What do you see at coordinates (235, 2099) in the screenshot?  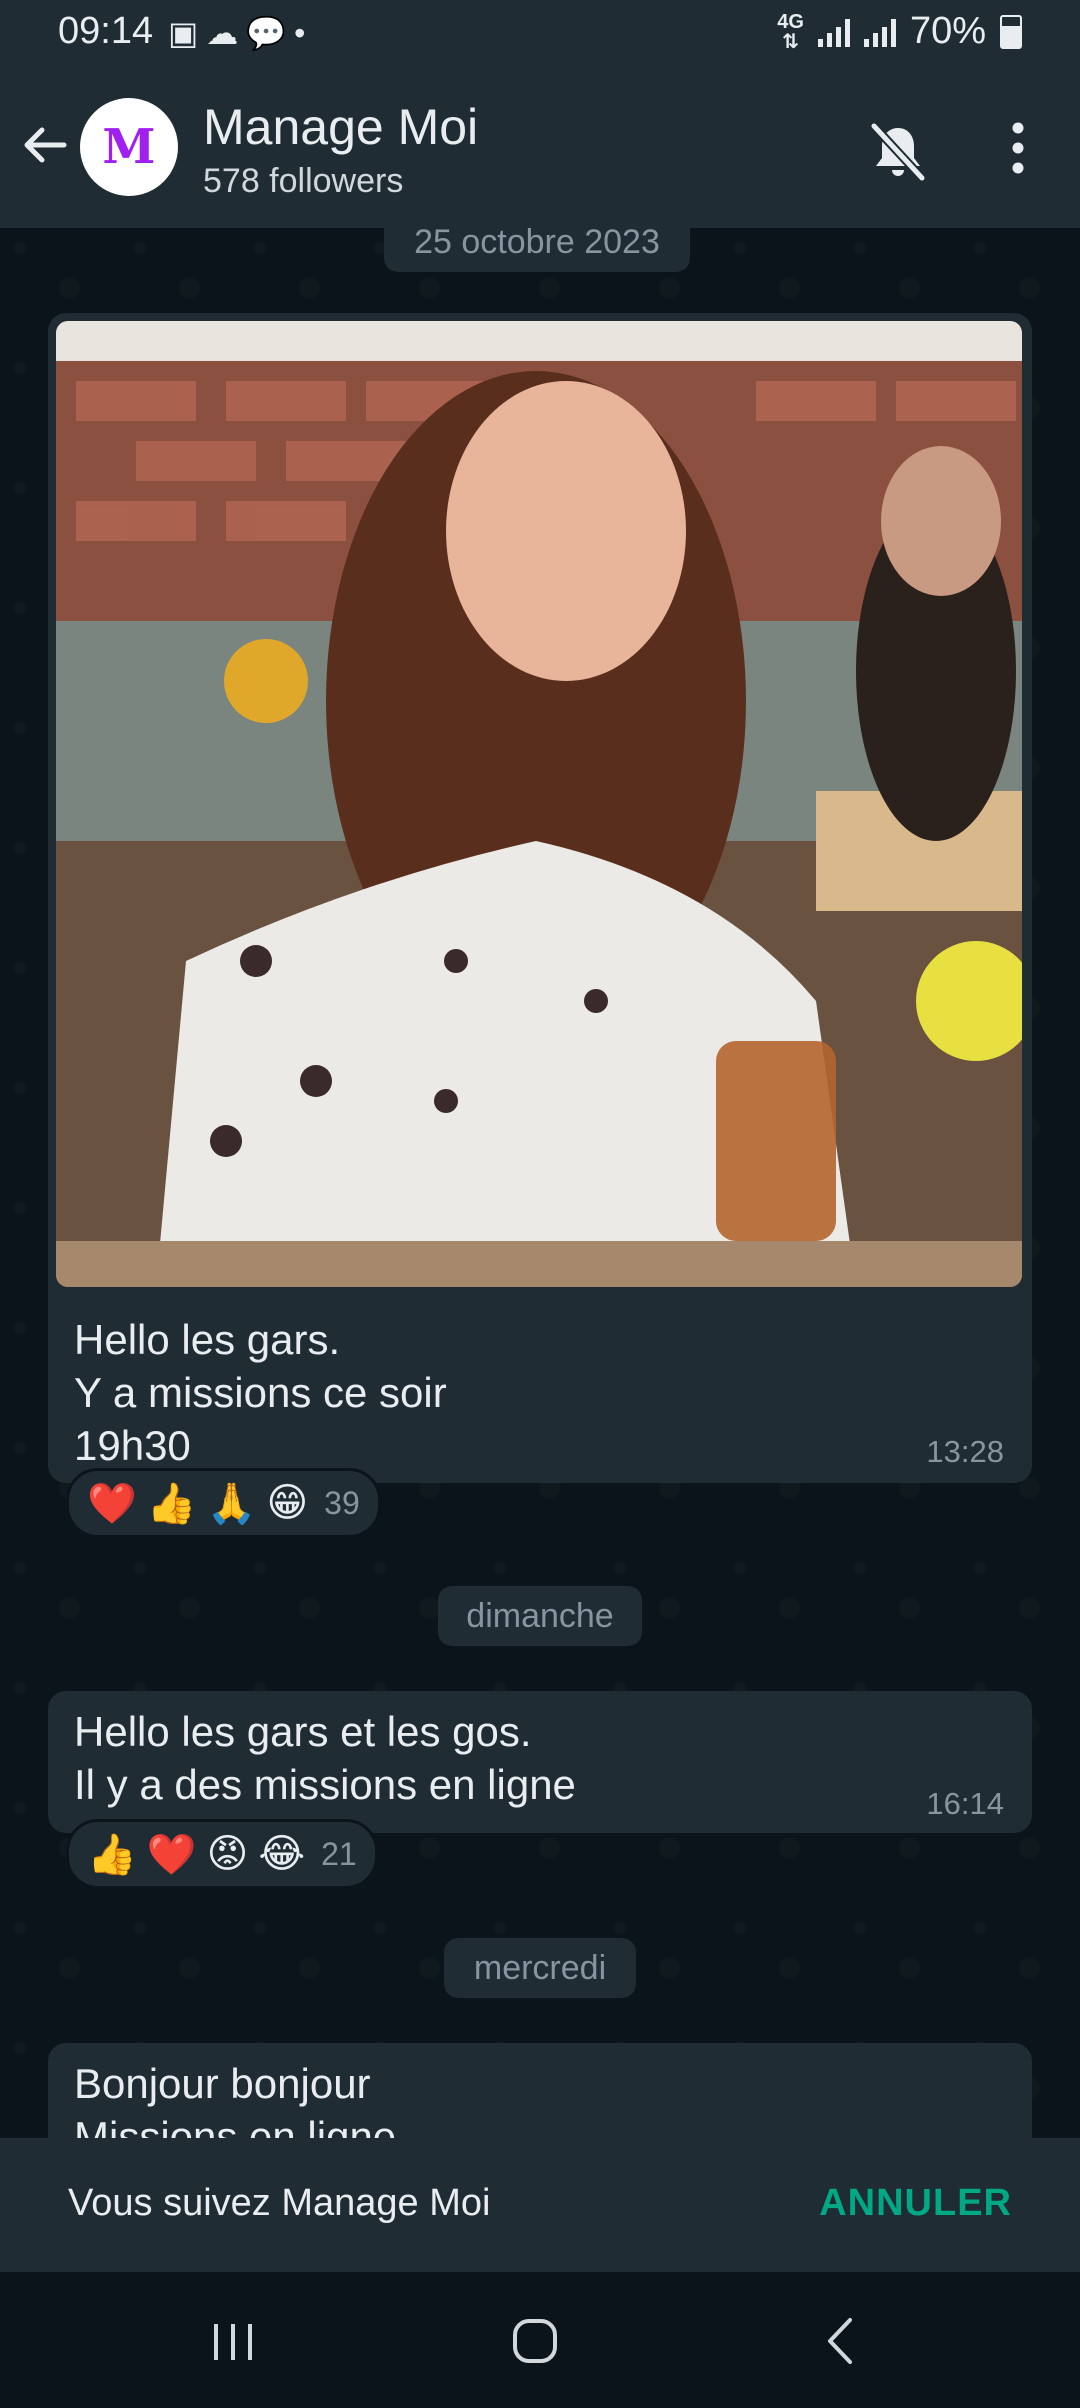 I see `message-text: Bonjour bonjour Missions en ligne` at bounding box center [235, 2099].